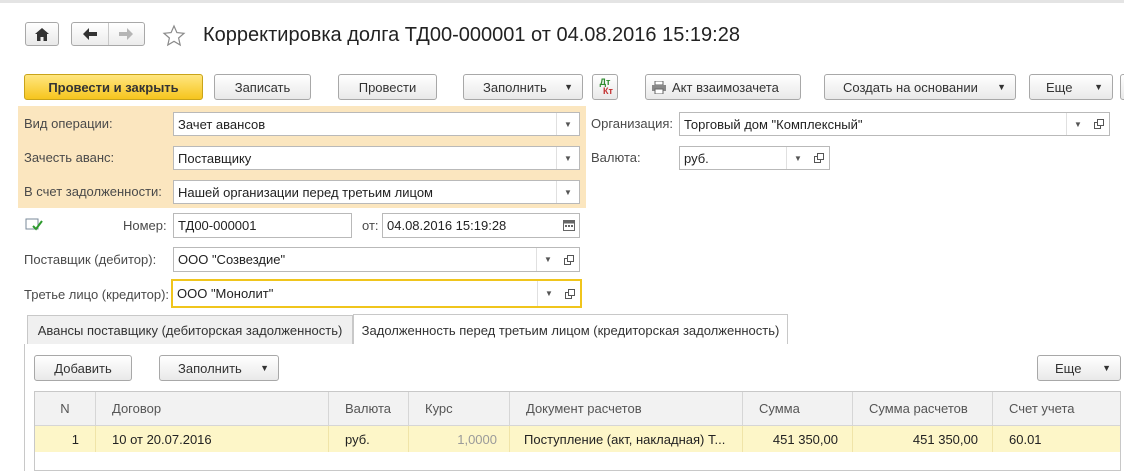 The width and height of the screenshot is (1124, 471). What do you see at coordinates (459, 439) in the screenshot?
I see `cell-rate: 1,0000` at bounding box center [459, 439].